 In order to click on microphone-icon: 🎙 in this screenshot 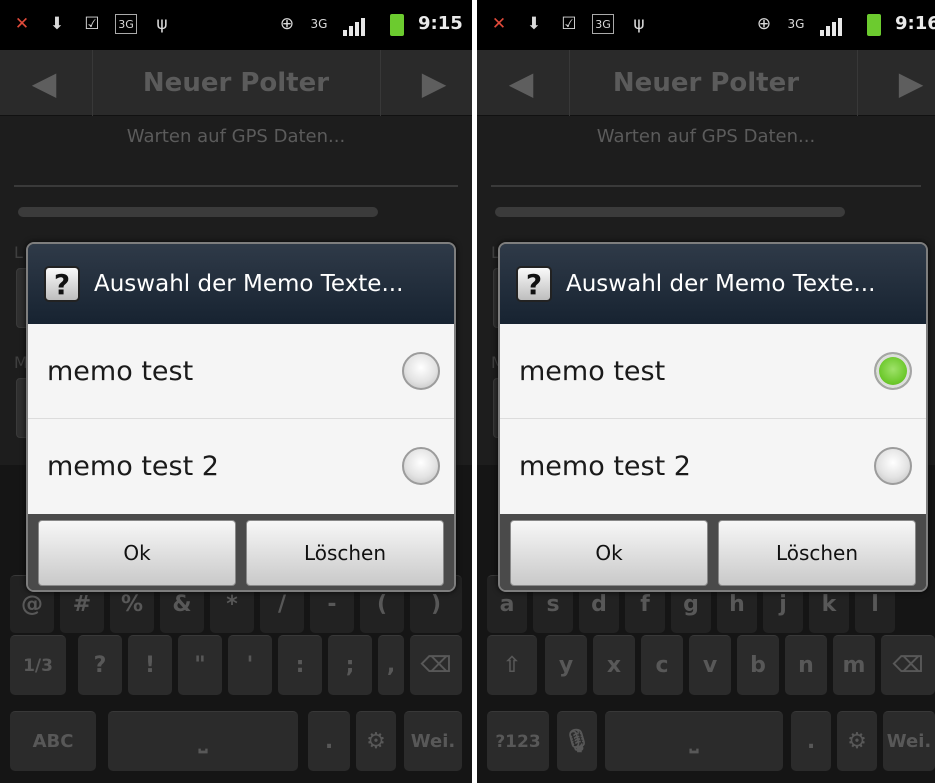, I will do `click(577, 741)`.